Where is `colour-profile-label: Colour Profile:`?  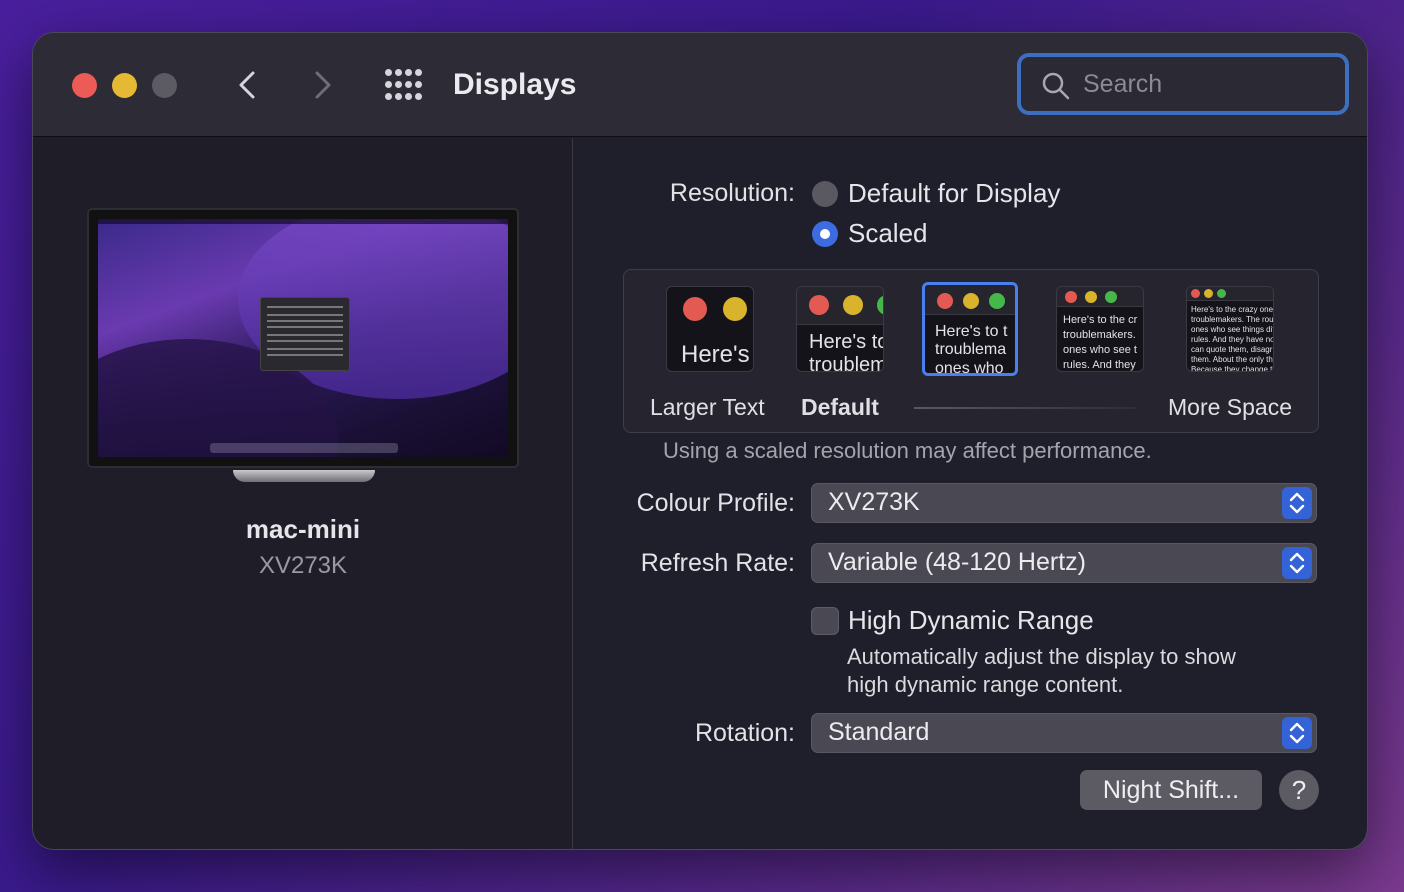
colour-profile-label: Colour Profile: is located at coordinates (715, 503).